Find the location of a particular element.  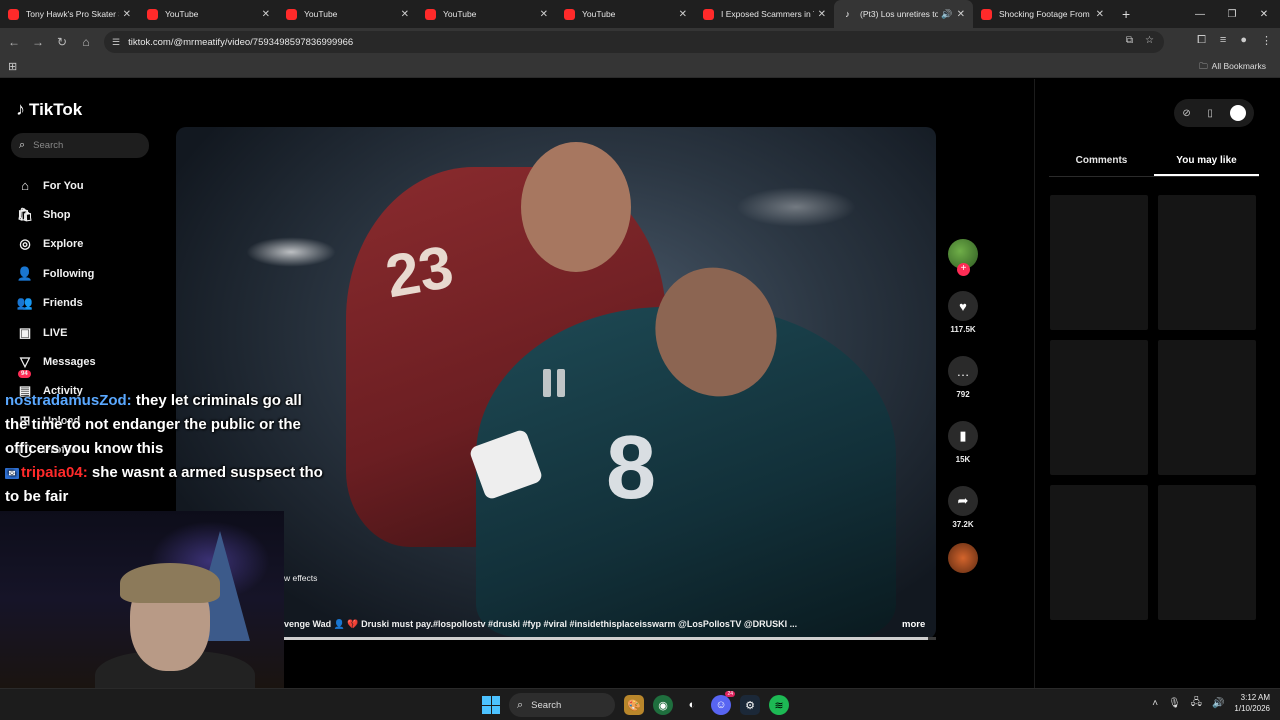

share-action: ➦ 37.2K is located at coordinates (963, 507).